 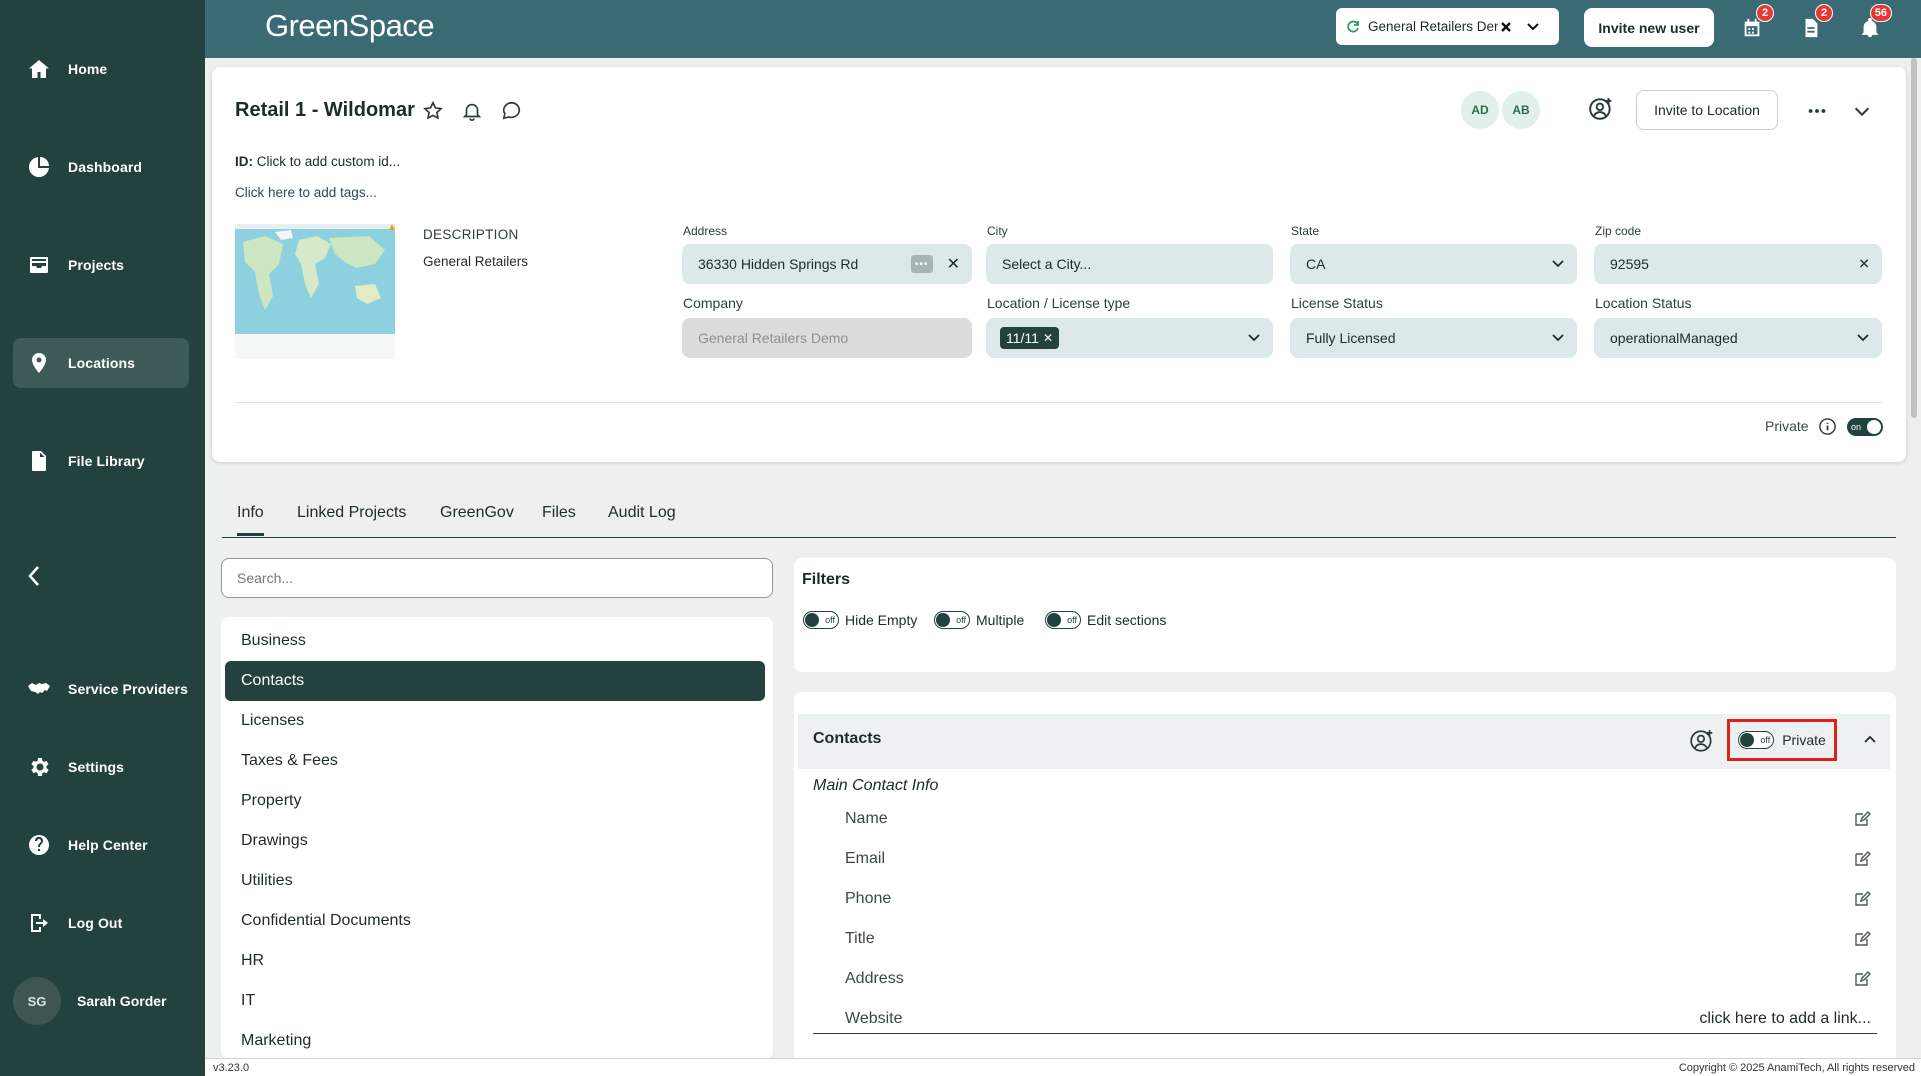 I want to click on map-pin-icon, so click(x=39, y=363).